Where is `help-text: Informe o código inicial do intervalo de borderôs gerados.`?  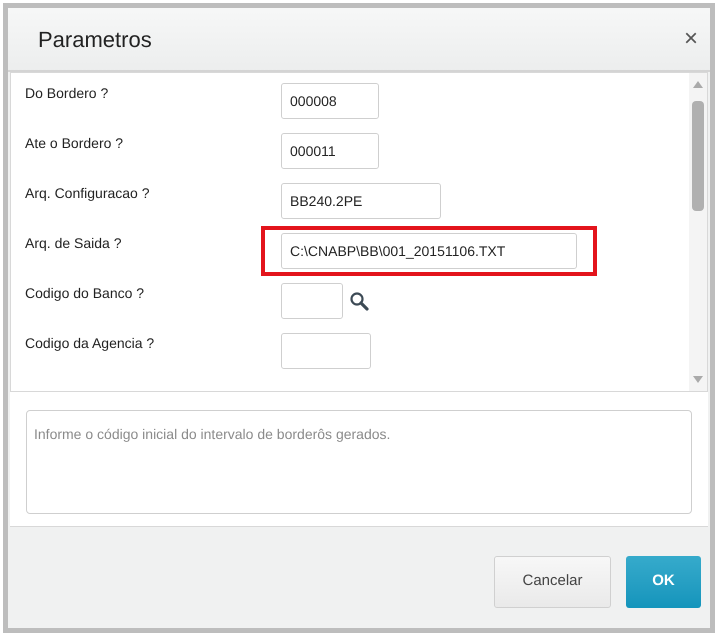 help-text: Informe o código inicial do intervalo de borderôs gerados. is located at coordinates (212, 434).